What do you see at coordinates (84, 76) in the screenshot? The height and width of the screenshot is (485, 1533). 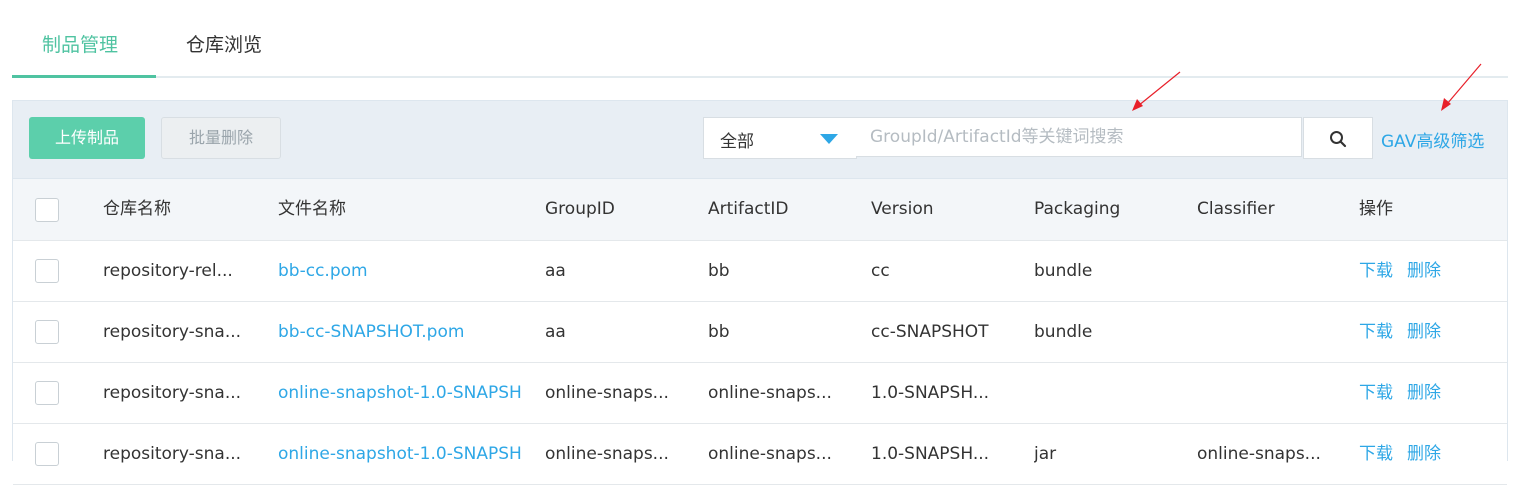 I see `active-tab-indicator` at bounding box center [84, 76].